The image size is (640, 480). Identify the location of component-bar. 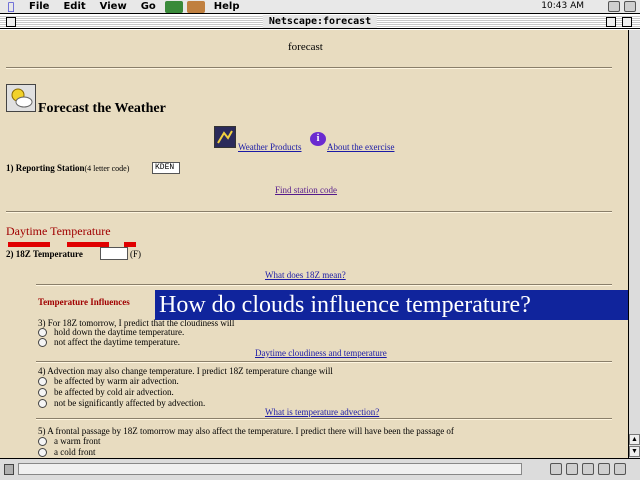
(588, 469).